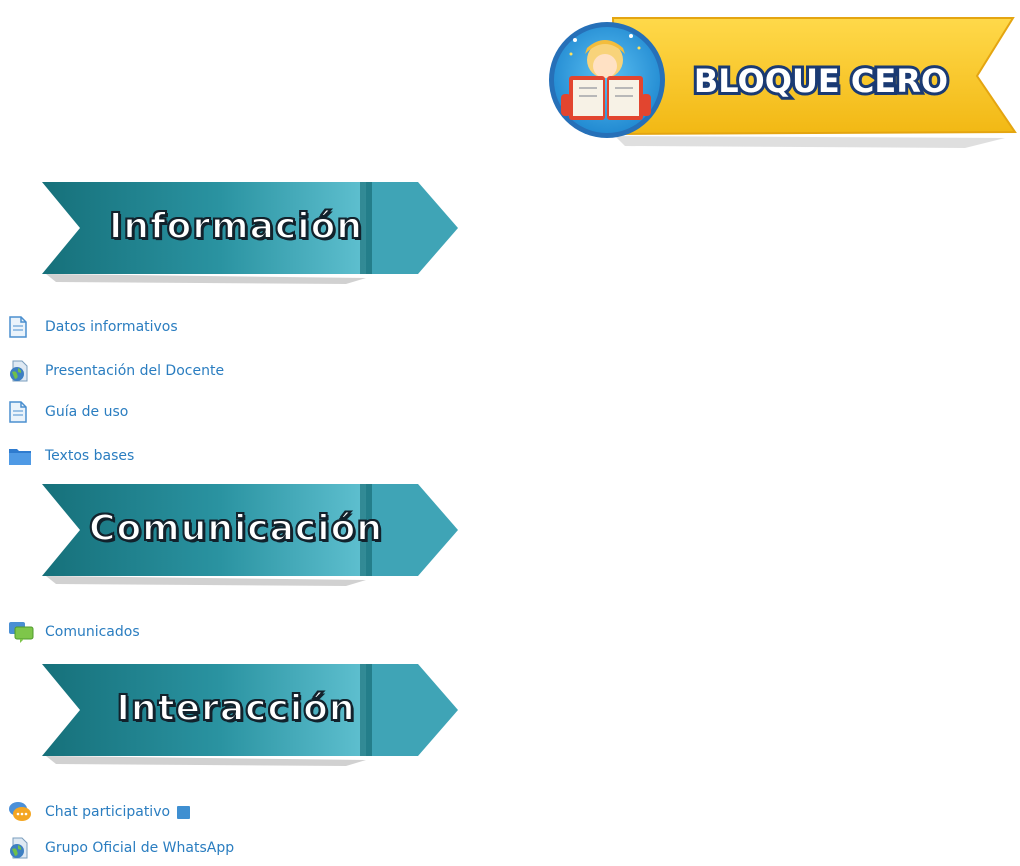  I want to click on activity-presentacion-docente: Presentación del Docente, so click(116, 371).